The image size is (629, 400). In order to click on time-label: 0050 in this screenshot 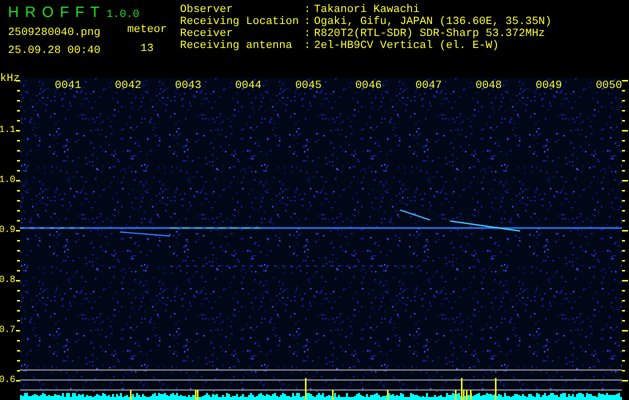, I will do `click(609, 86)`.